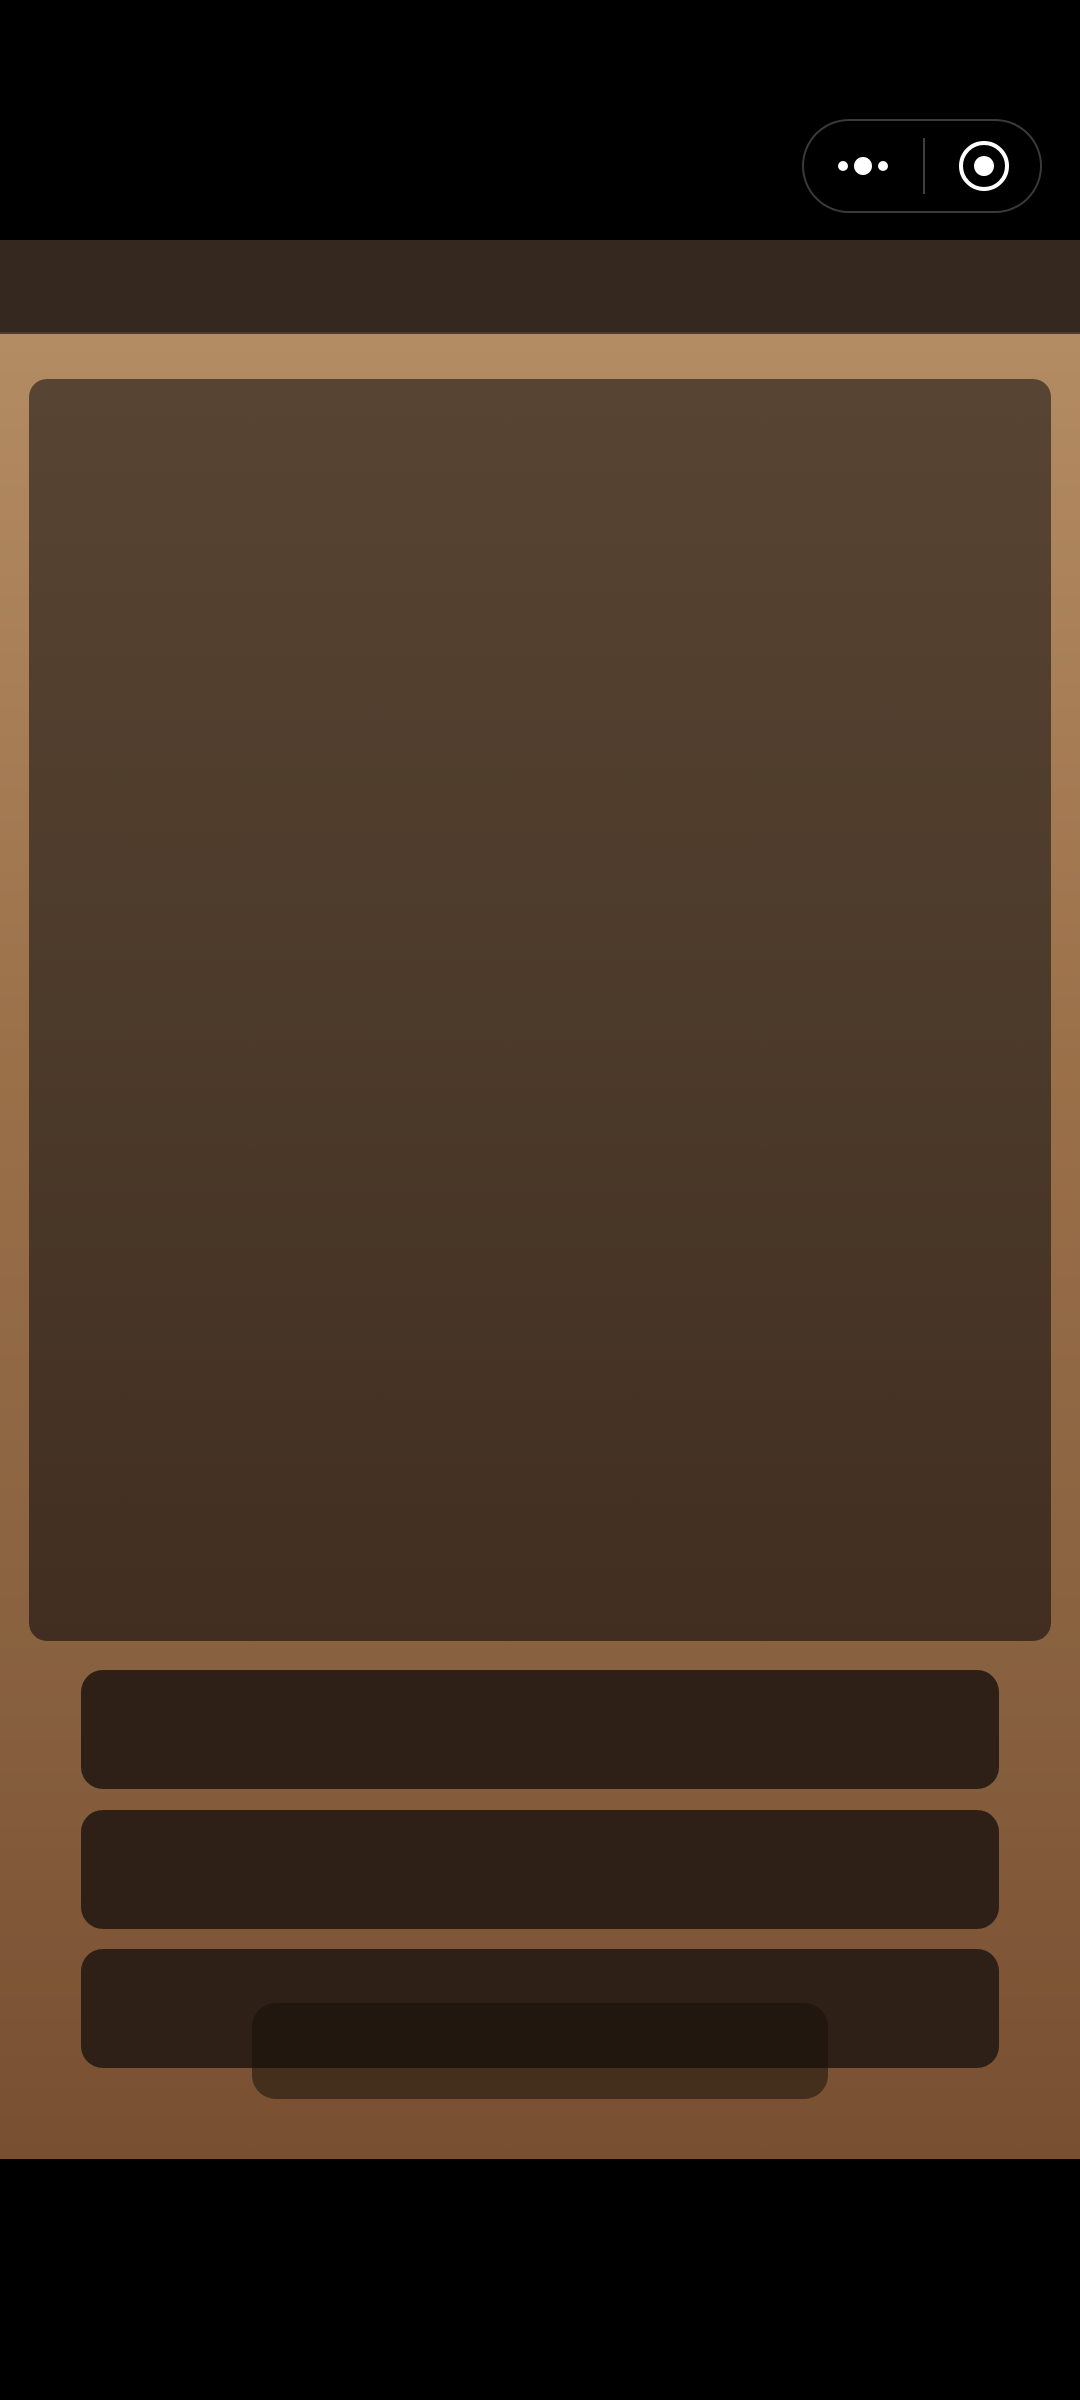  Describe the element at coordinates (540, 2279) in the screenshot. I see `bottom-blank-area` at that location.